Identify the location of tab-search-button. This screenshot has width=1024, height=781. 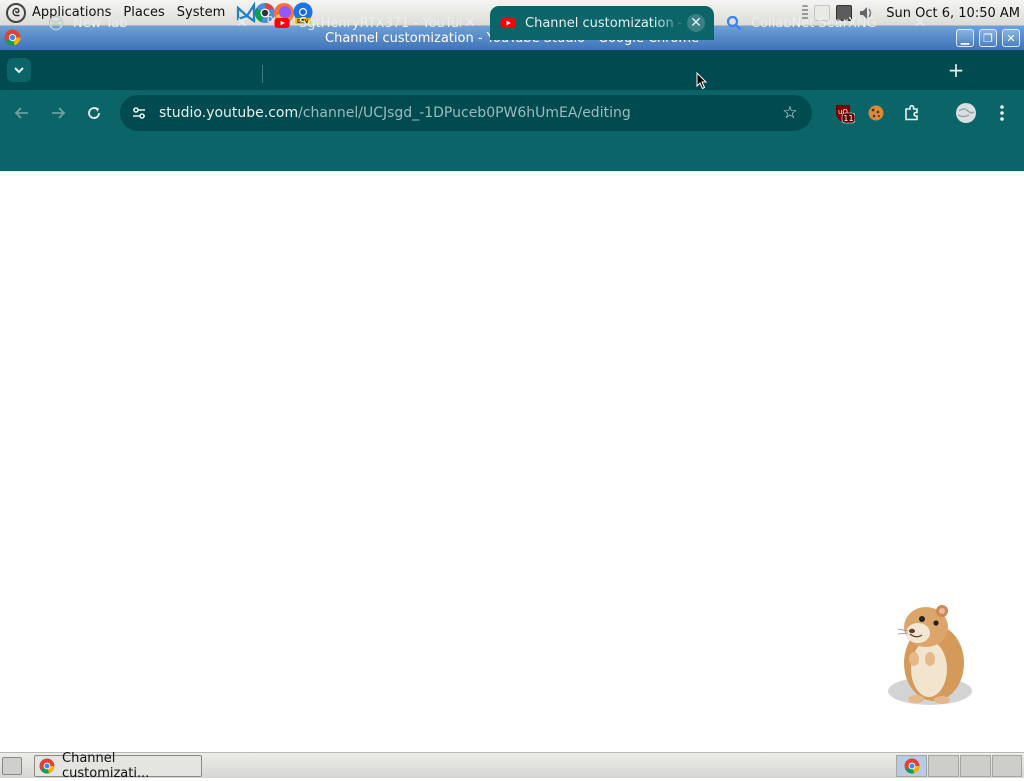
(19, 70).